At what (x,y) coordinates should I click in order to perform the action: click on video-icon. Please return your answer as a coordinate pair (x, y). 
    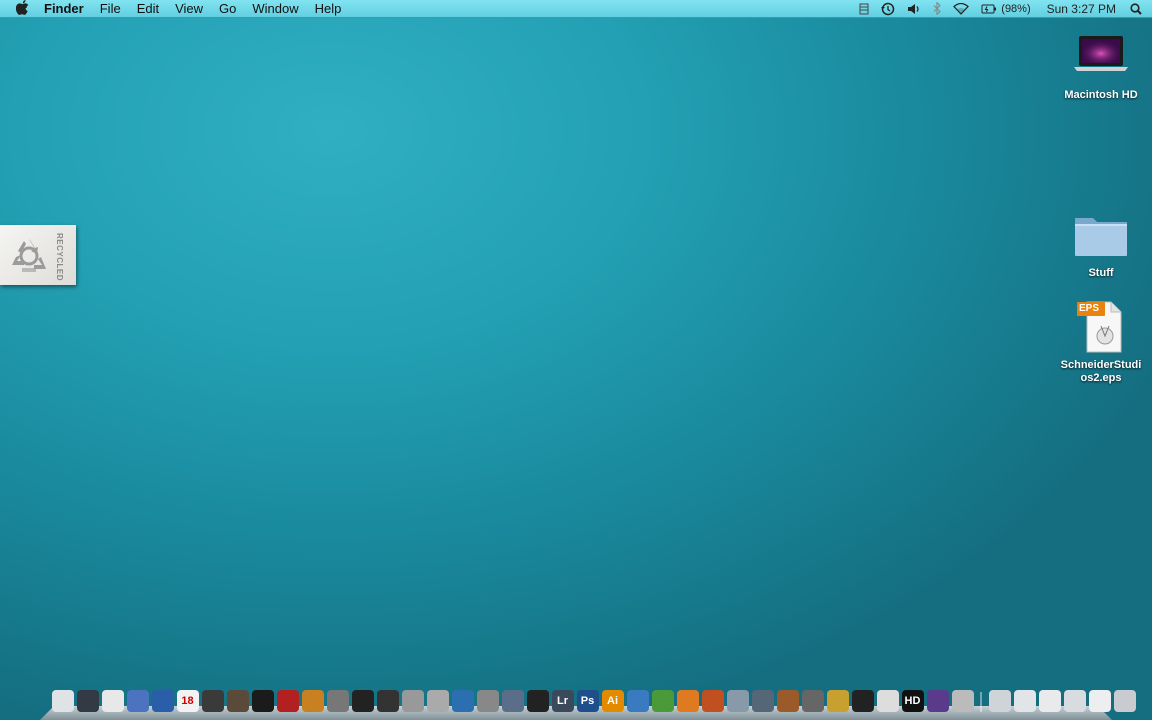
    Looking at the image, I should click on (212, 701).